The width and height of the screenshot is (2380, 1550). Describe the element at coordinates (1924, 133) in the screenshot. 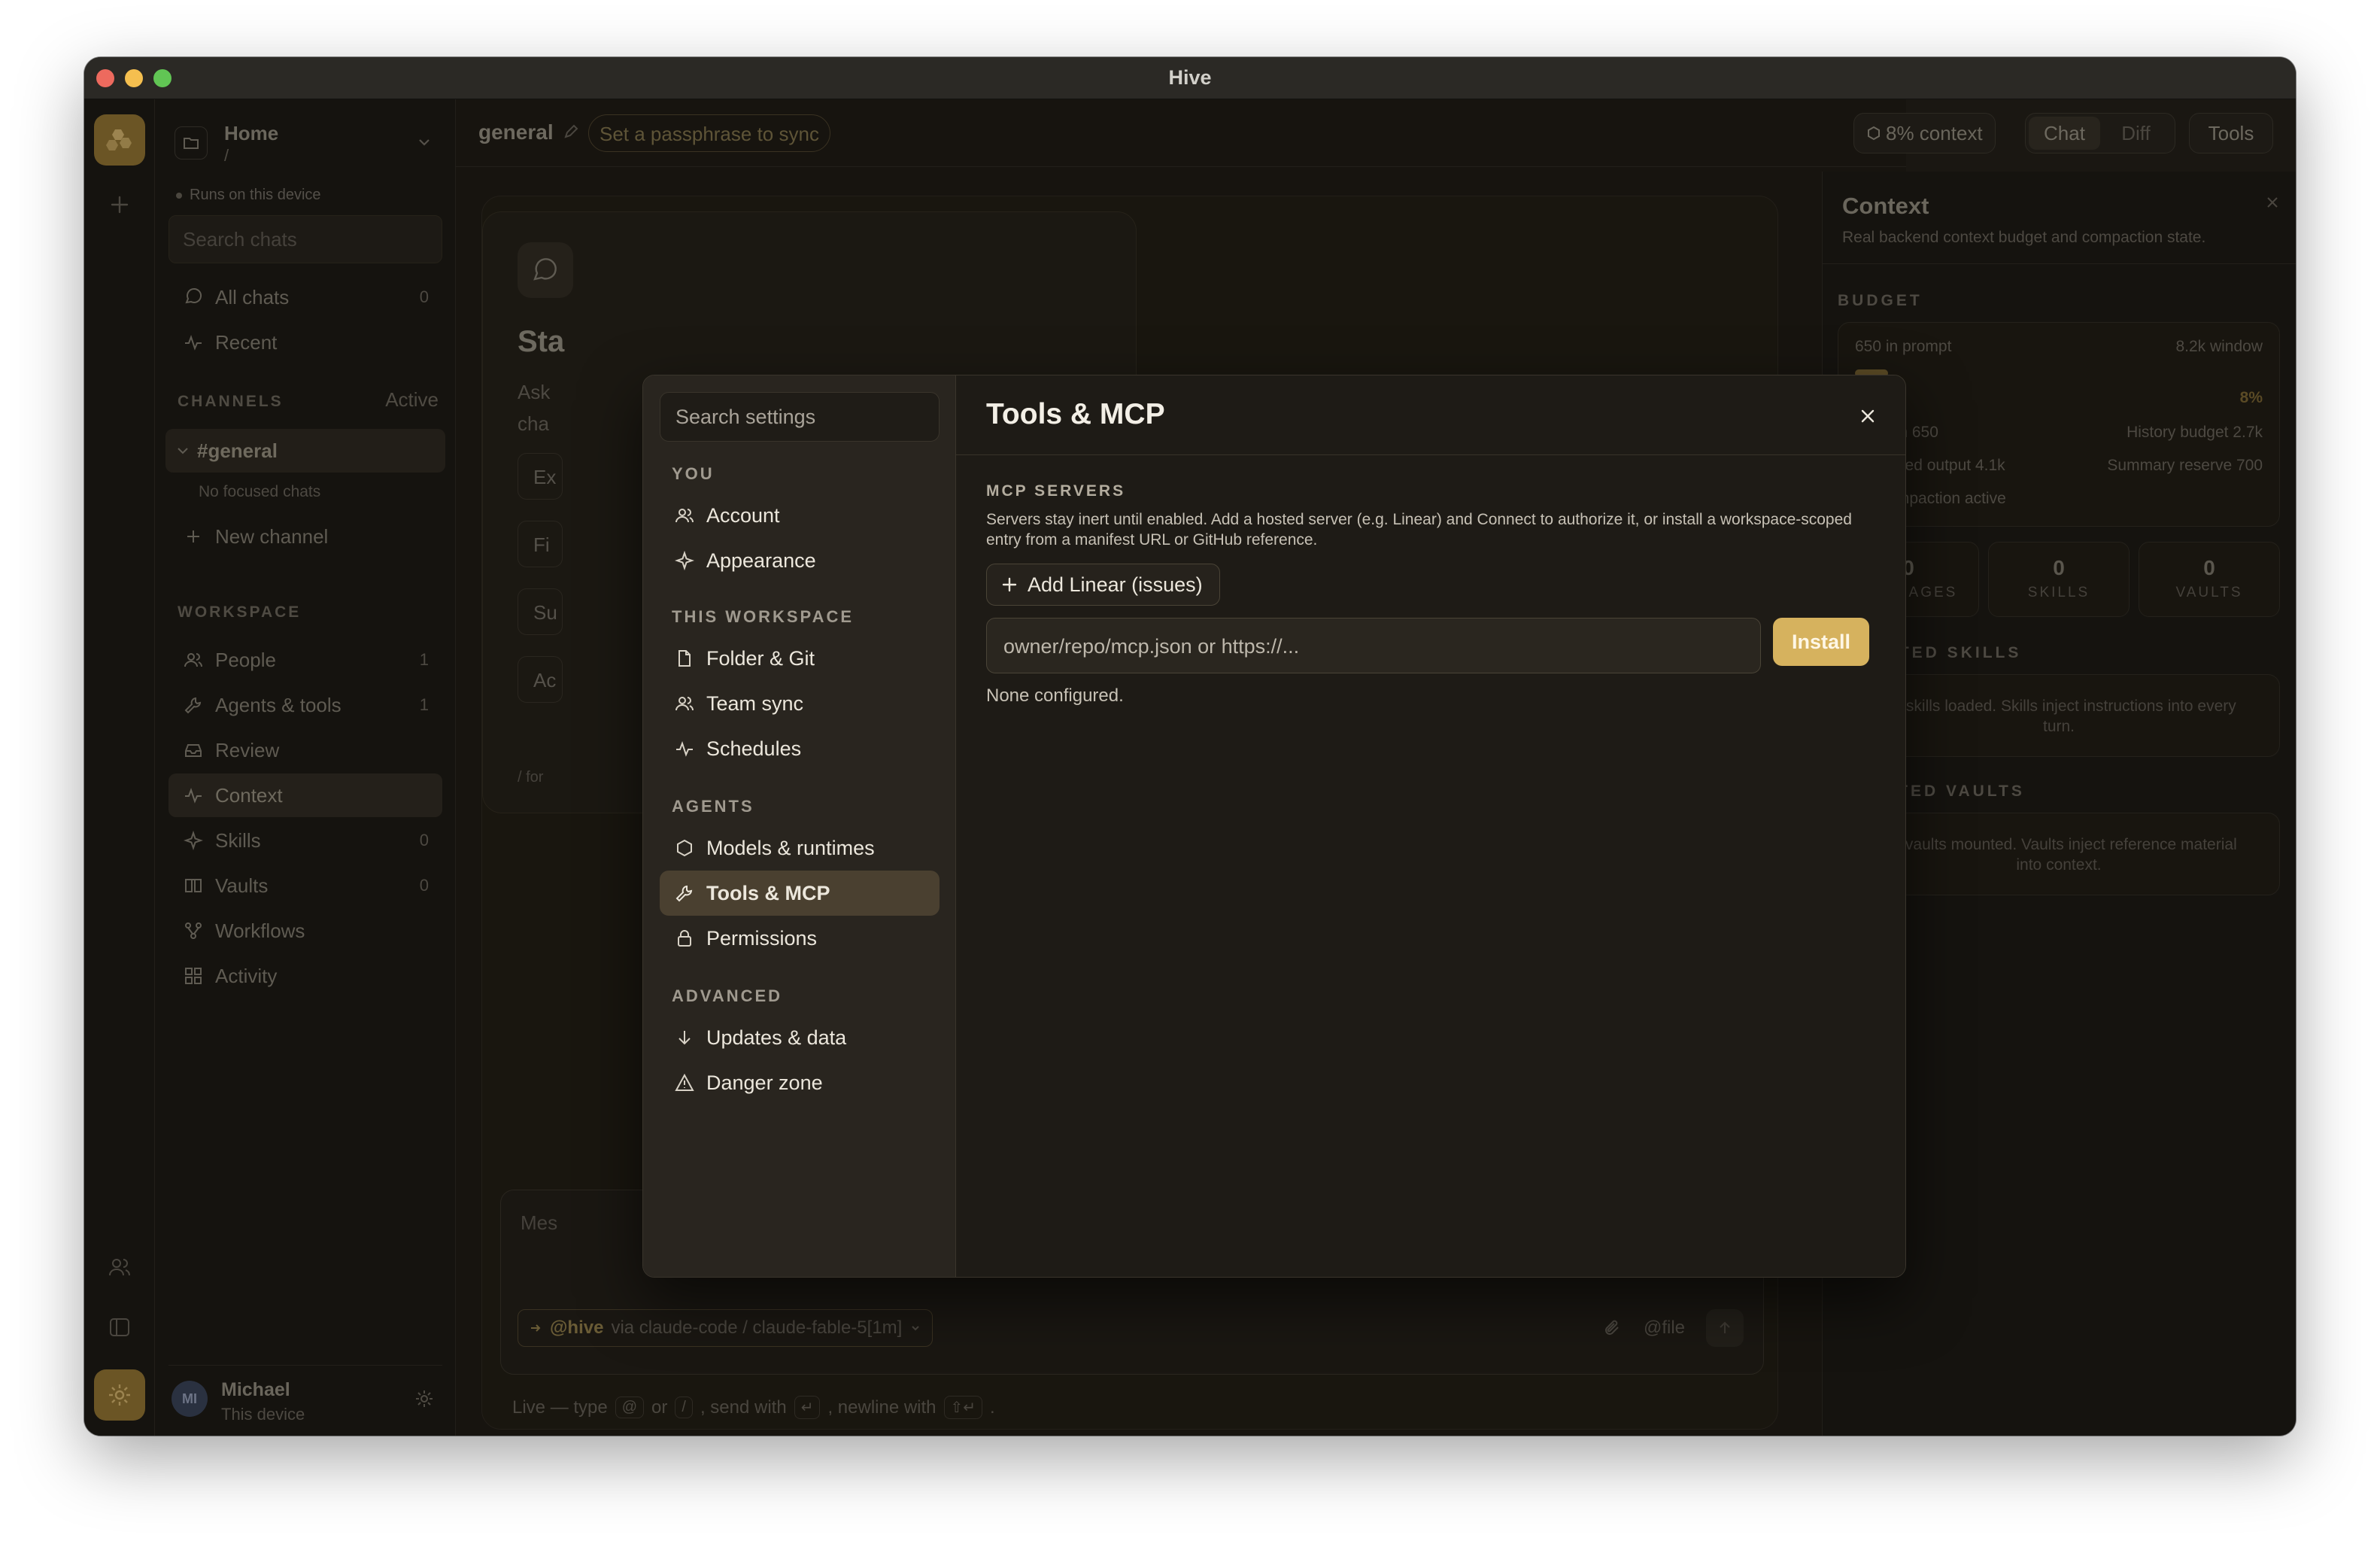

I see `context-pill: 8% context` at that location.